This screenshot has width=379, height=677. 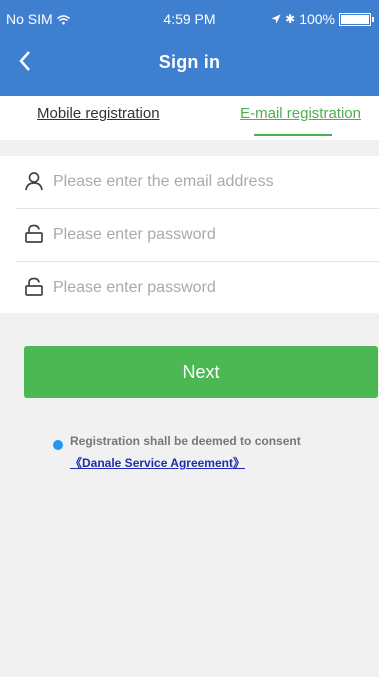 I want to click on battery-percent: 100%, so click(x=317, y=19).